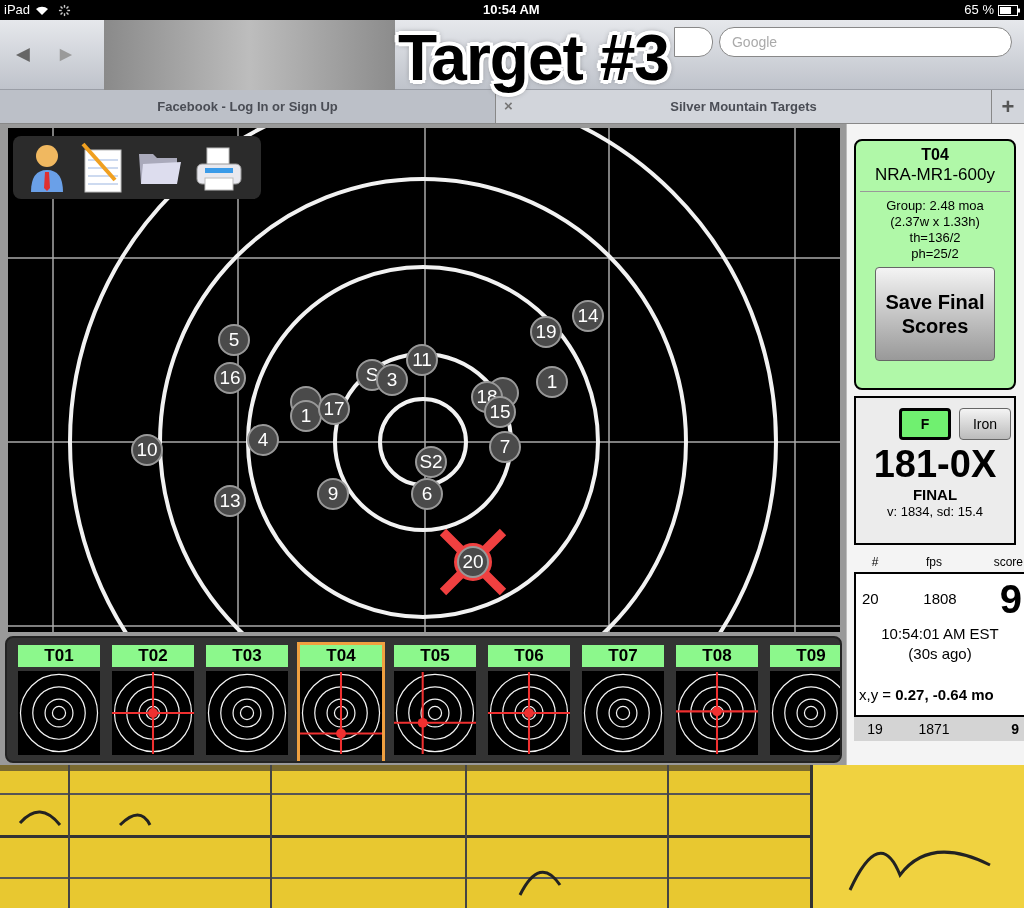 This screenshot has width=1024, height=908. What do you see at coordinates (431, 462) in the screenshot?
I see `shot-marker: S2` at bounding box center [431, 462].